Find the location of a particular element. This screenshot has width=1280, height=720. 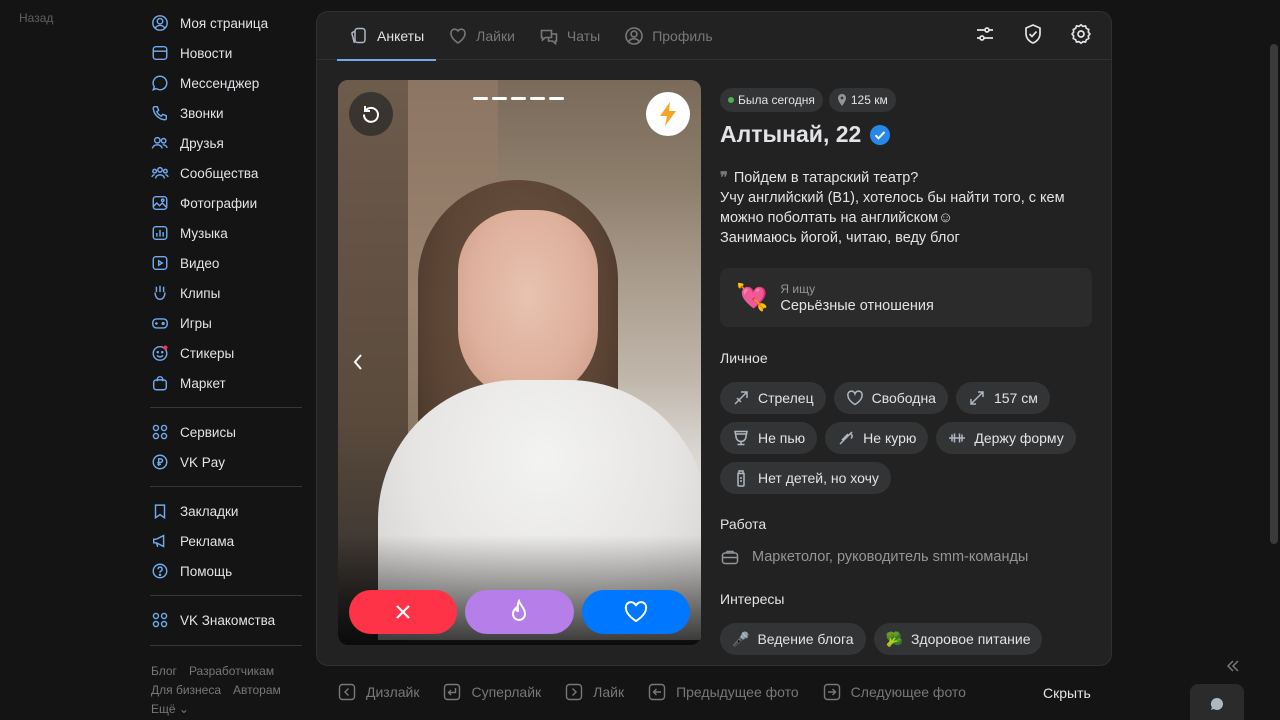

sidebar-item-stickers: Стикеры is located at coordinates (226, 353).